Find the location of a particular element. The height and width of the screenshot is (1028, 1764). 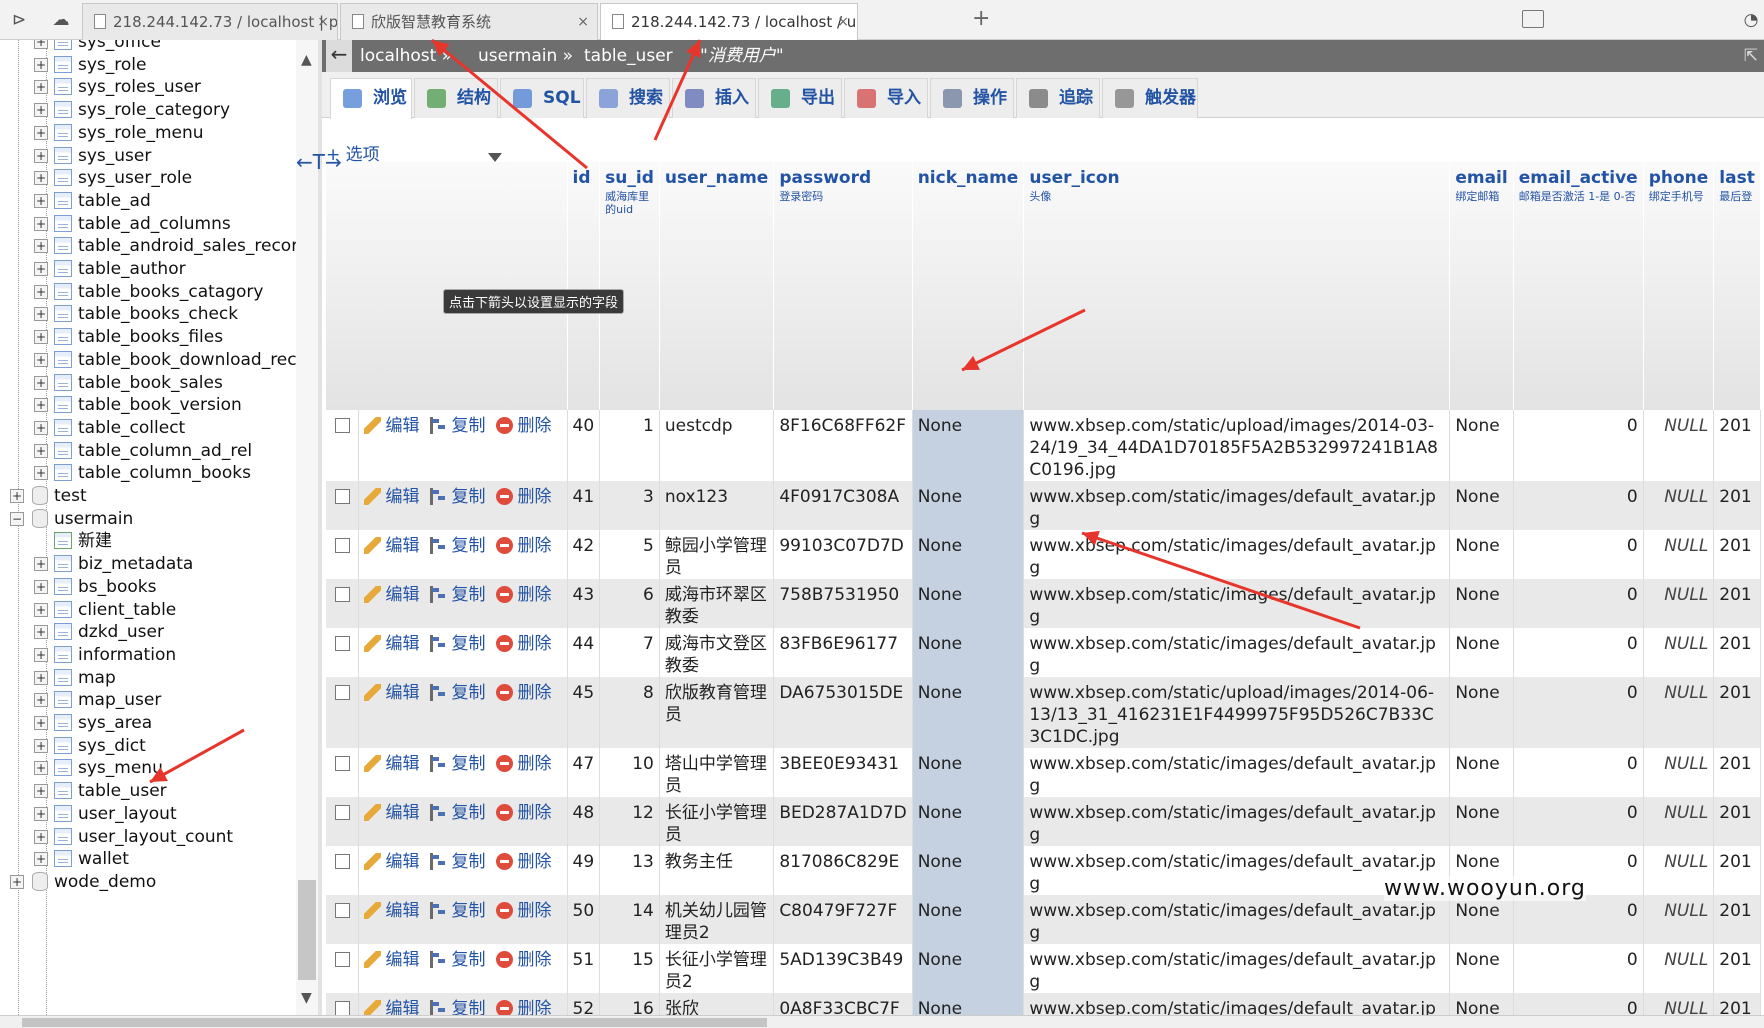

tab-export: 导出 is located at coordinates (800, 98).